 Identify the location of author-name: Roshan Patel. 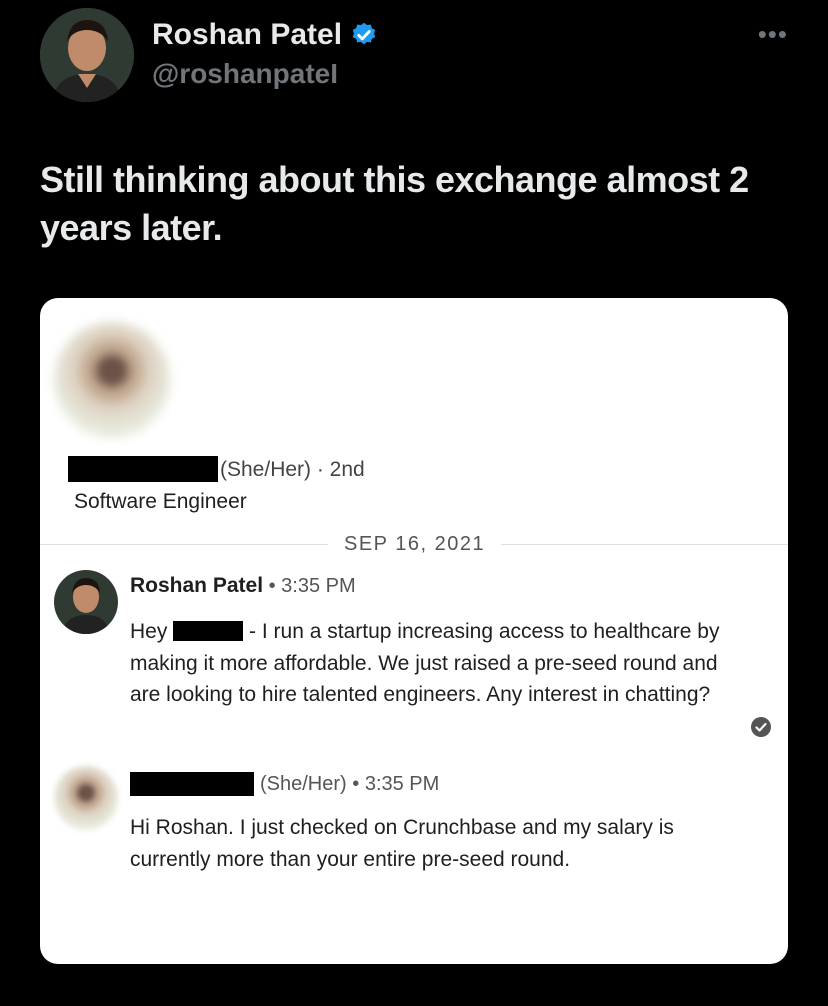
(265, 35).